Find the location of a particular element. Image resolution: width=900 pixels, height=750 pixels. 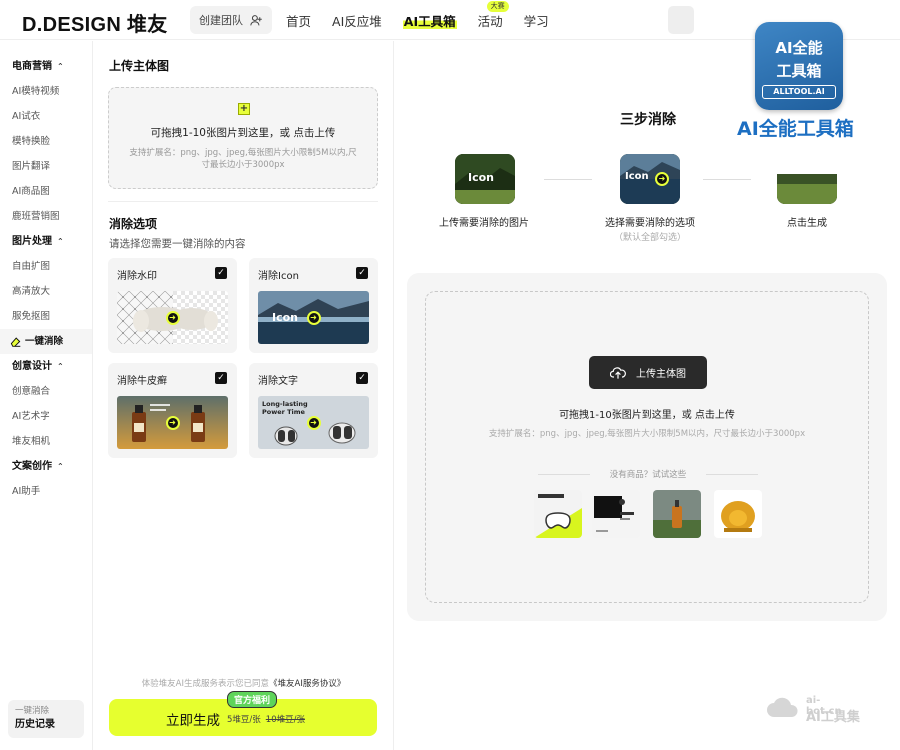

history-label: 历史记录 is located at coordinates (35, 724).